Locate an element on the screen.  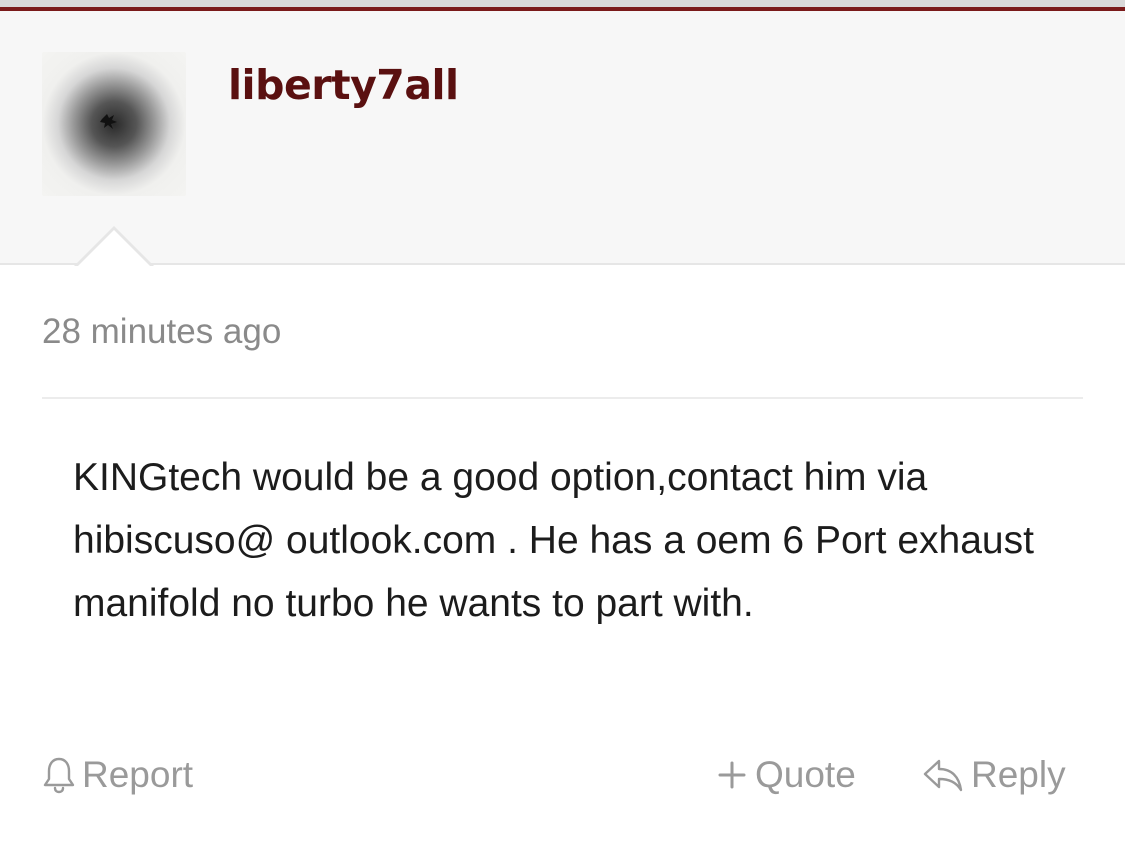
quote-label: Quote is located at coordinates (805, 774).